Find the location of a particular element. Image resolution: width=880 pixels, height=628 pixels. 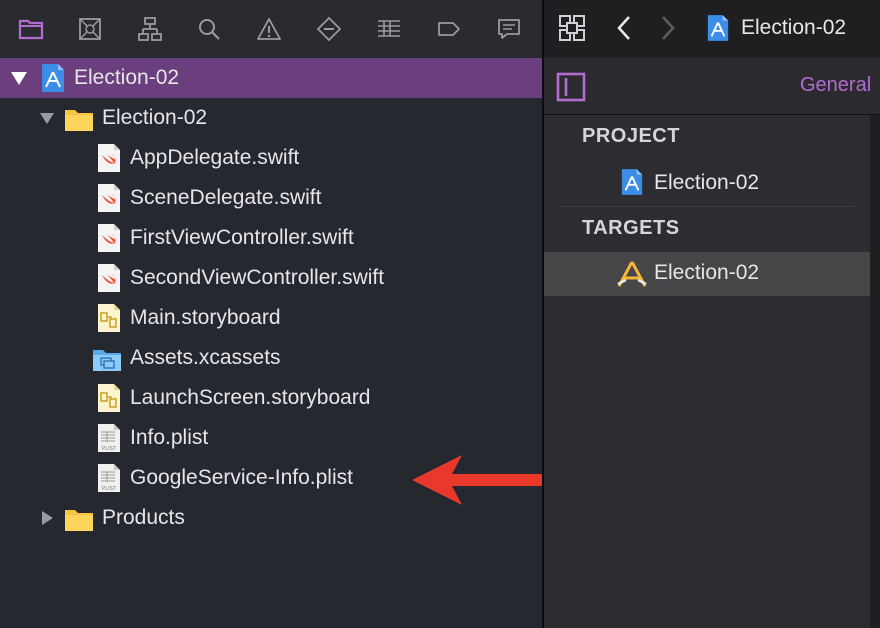

assets-folder-icon is located at coordinates (107, 360).